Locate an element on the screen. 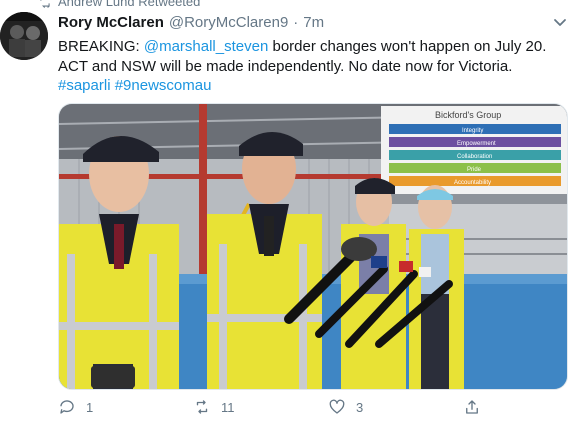 The height and width of the screenshot is (426, 577). retweet-context: Andrew Lund Retweeted is located at coordinates (119, 4).